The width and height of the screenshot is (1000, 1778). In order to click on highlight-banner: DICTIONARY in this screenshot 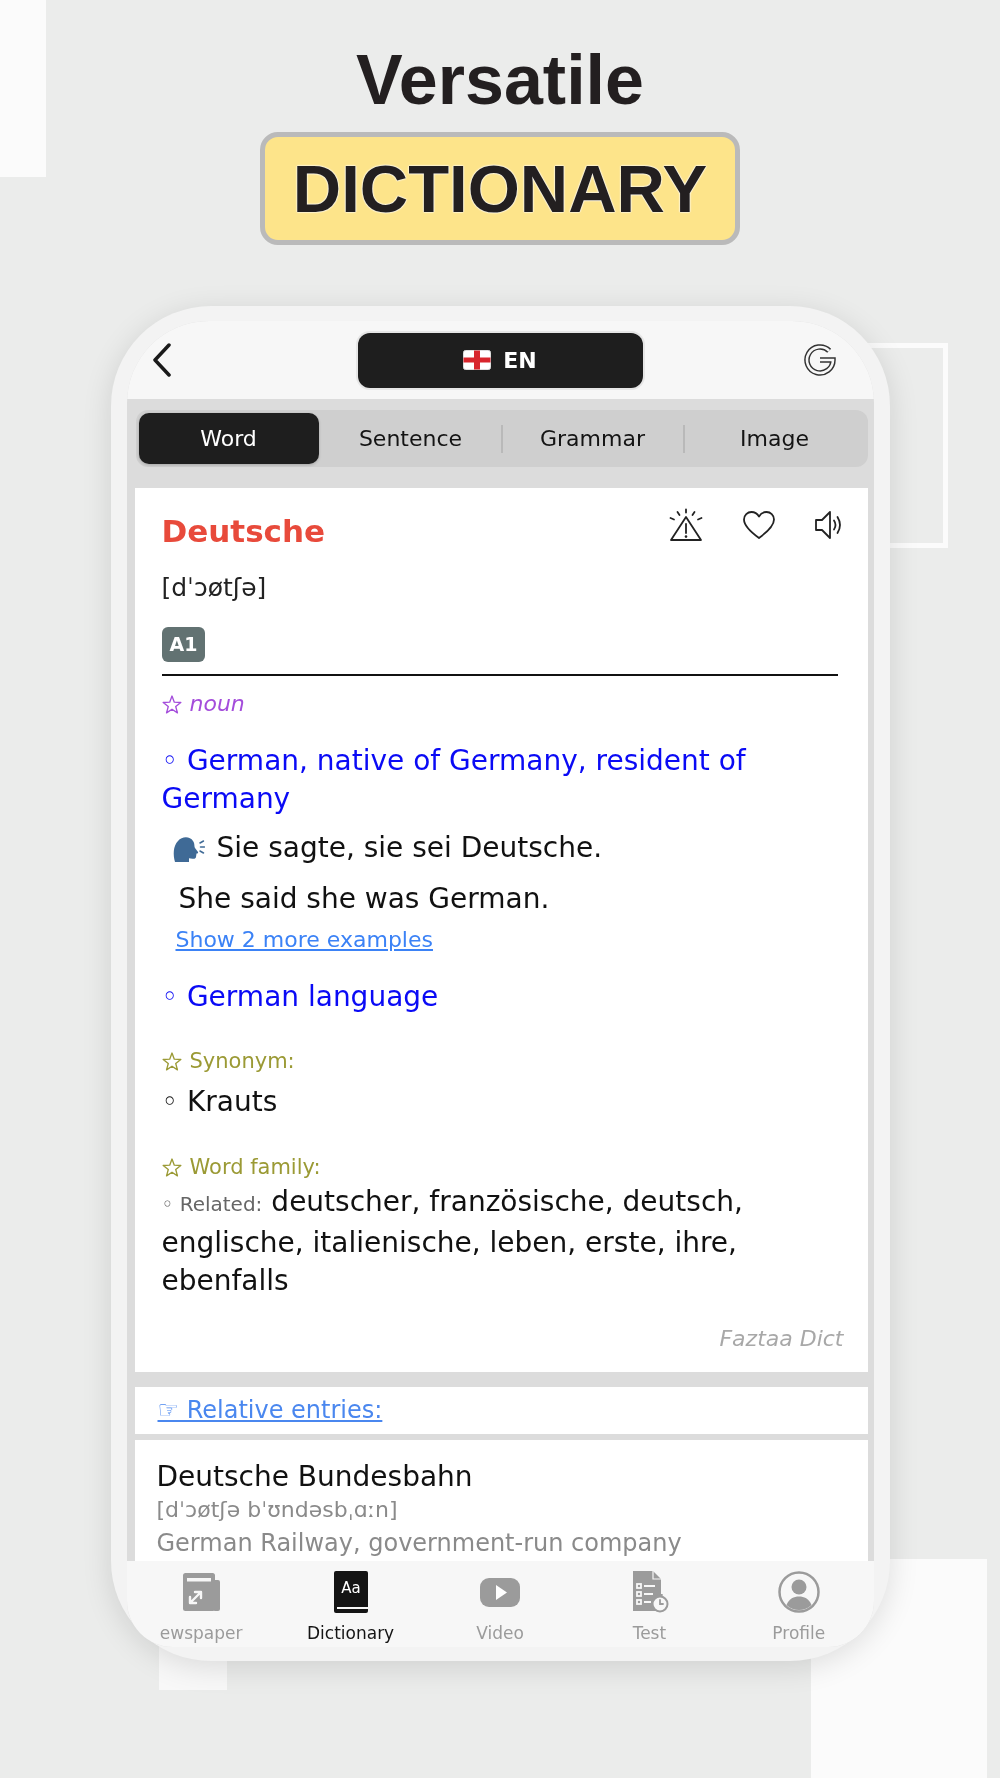, I will do `click(500, 188)`.